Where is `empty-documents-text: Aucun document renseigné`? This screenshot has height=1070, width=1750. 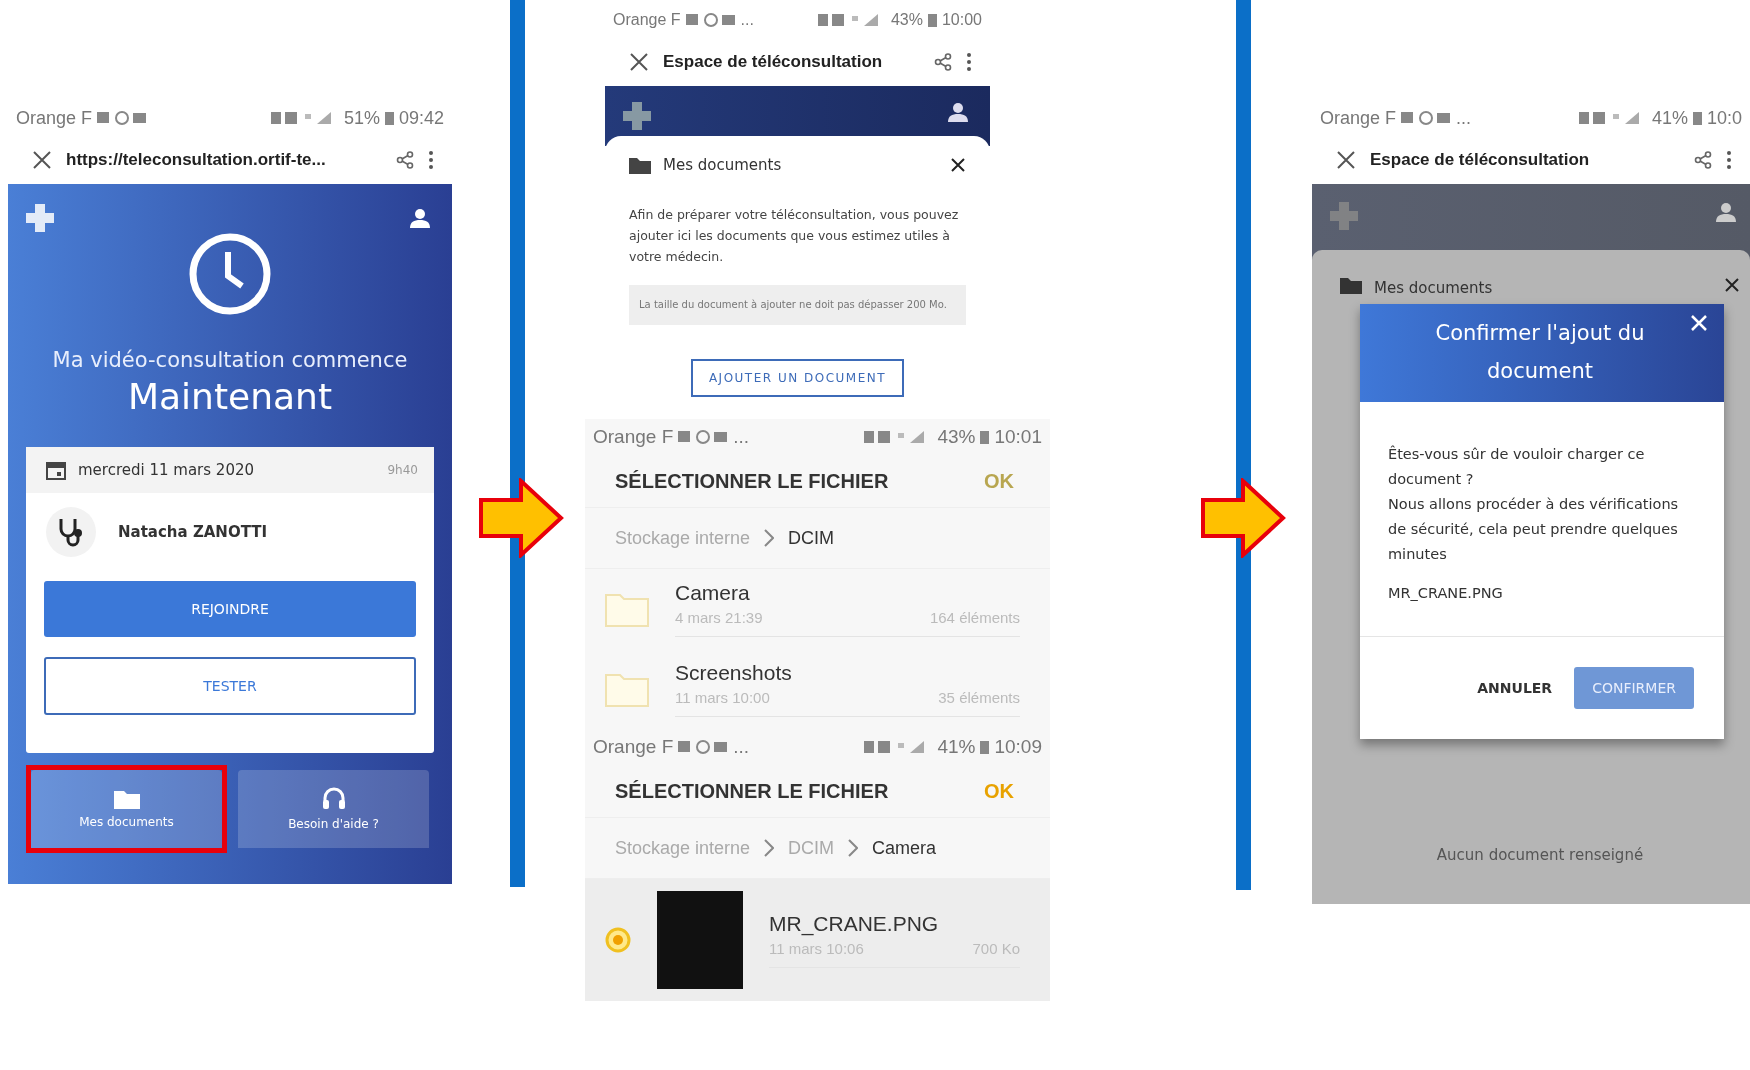
empty-documents-text: Aucun document renseigné is located at coordinates (1540, 855).